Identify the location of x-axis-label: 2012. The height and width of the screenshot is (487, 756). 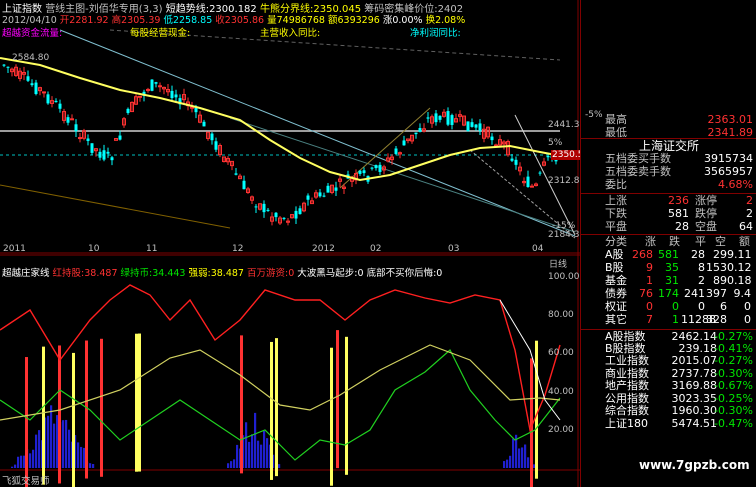
(323, 249).